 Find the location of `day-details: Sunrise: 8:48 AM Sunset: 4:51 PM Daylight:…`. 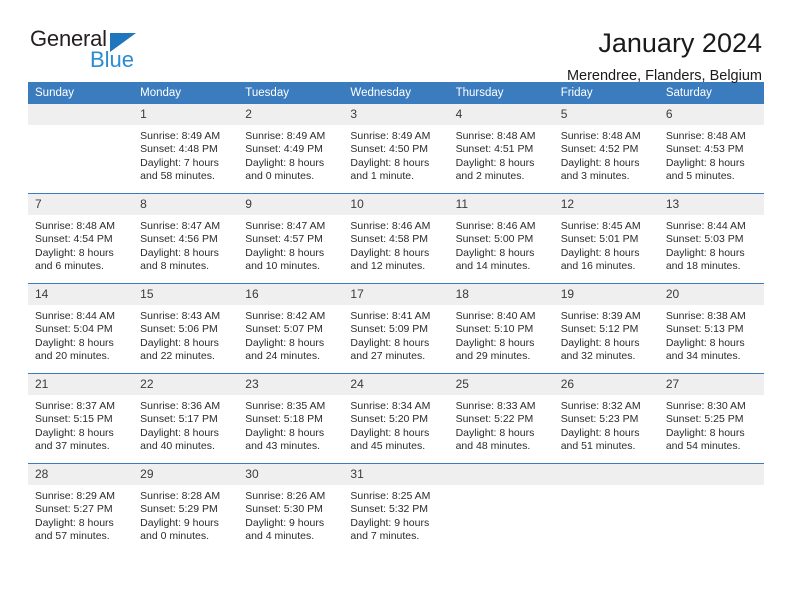

day-details: Sunrise: 8:48 AM Sunset: 4:51 PM Daylight:… is located at coordinates (501, 154).